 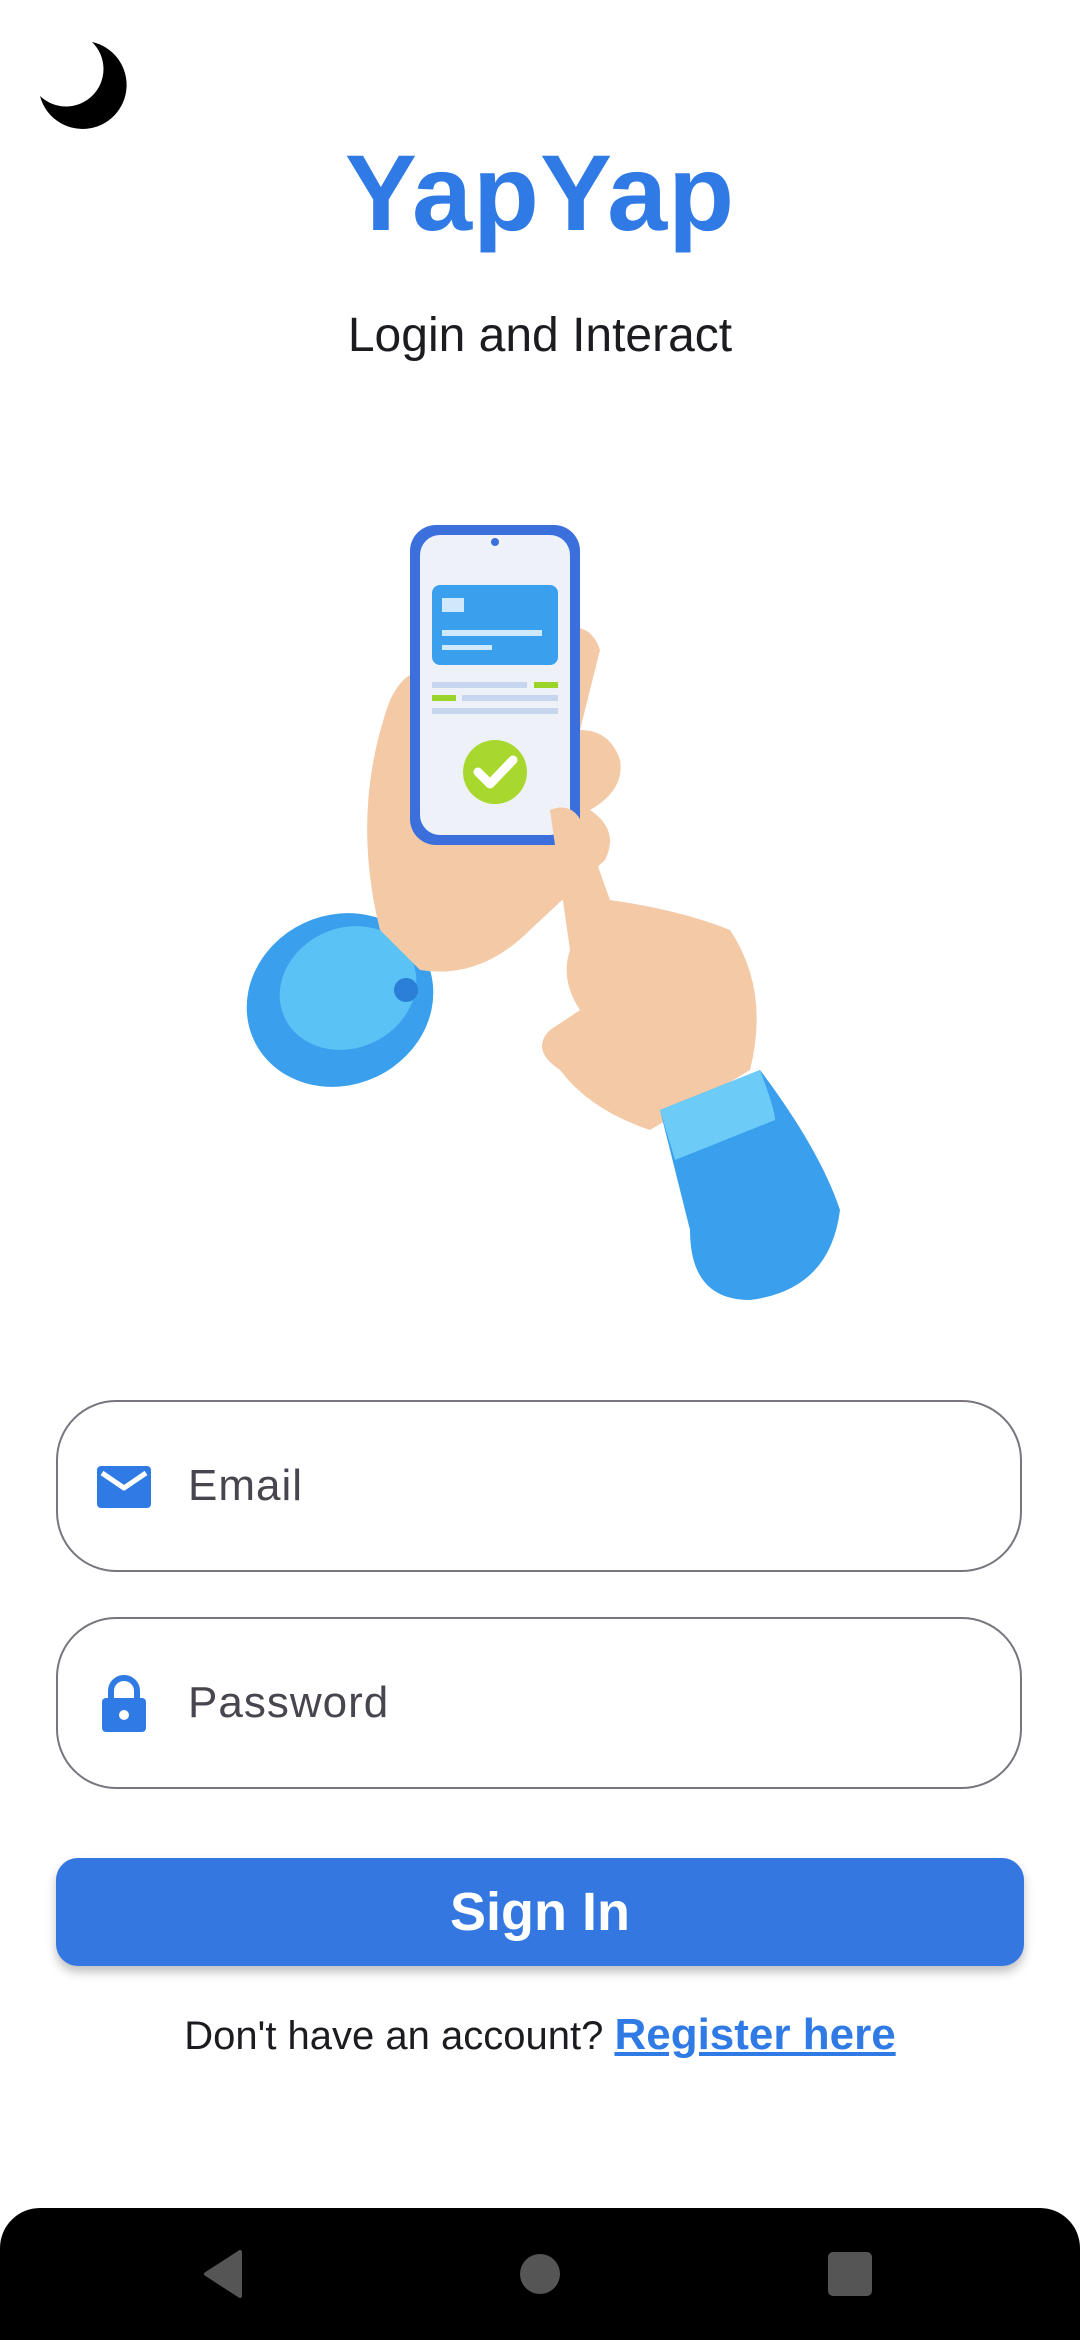 I want to click on back-triangle-icon, so click(x=226, y=2274).